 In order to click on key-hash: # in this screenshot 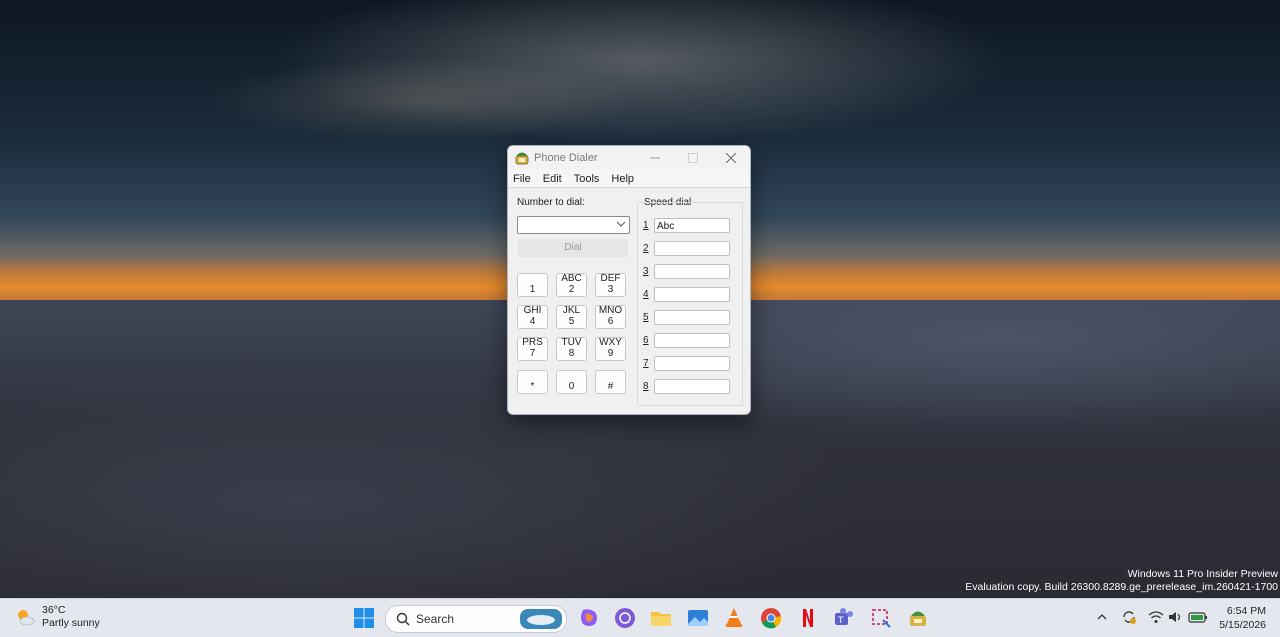, I will do `click(610, 382)`.